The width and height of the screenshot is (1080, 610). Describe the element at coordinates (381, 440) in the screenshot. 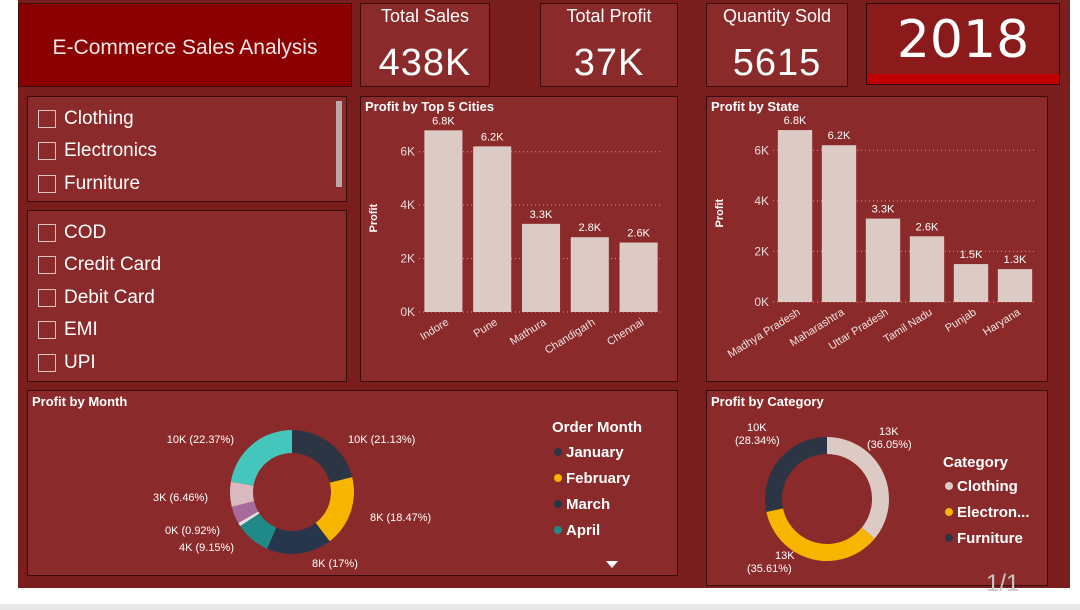

I see `slice-label: 10K (21.13%)` at that location.